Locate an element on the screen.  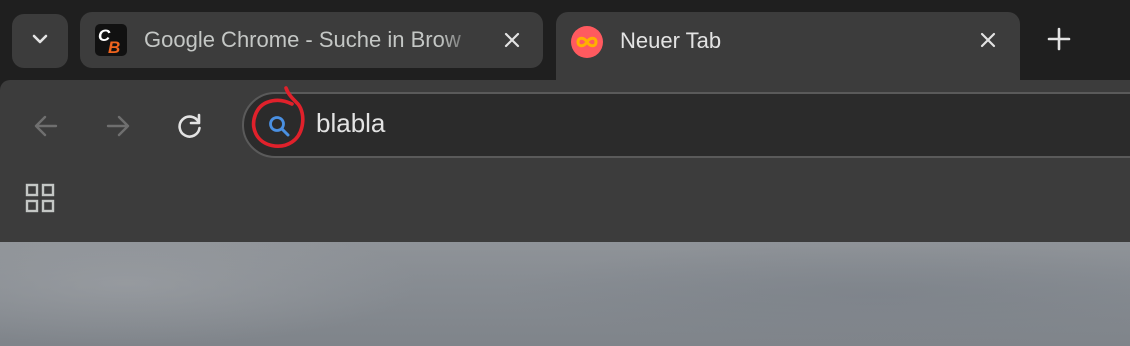
chevron-down-icon is located at coordinates (40, 41).